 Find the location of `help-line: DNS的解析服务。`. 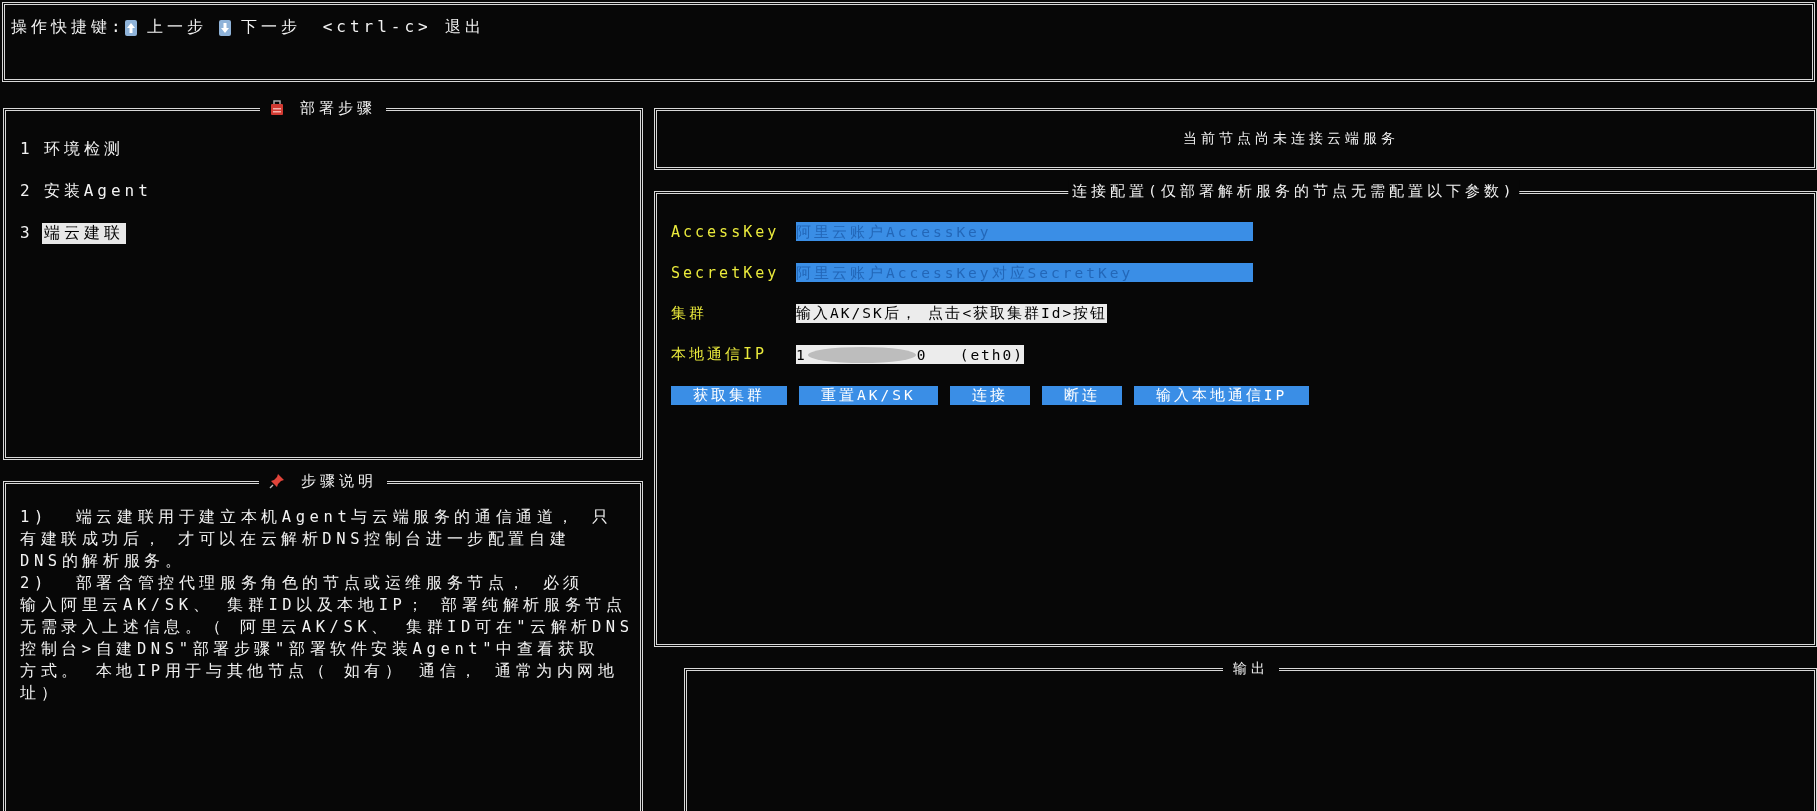

help-line: DNS的解析服务。 is located at coordinates (103, 561).